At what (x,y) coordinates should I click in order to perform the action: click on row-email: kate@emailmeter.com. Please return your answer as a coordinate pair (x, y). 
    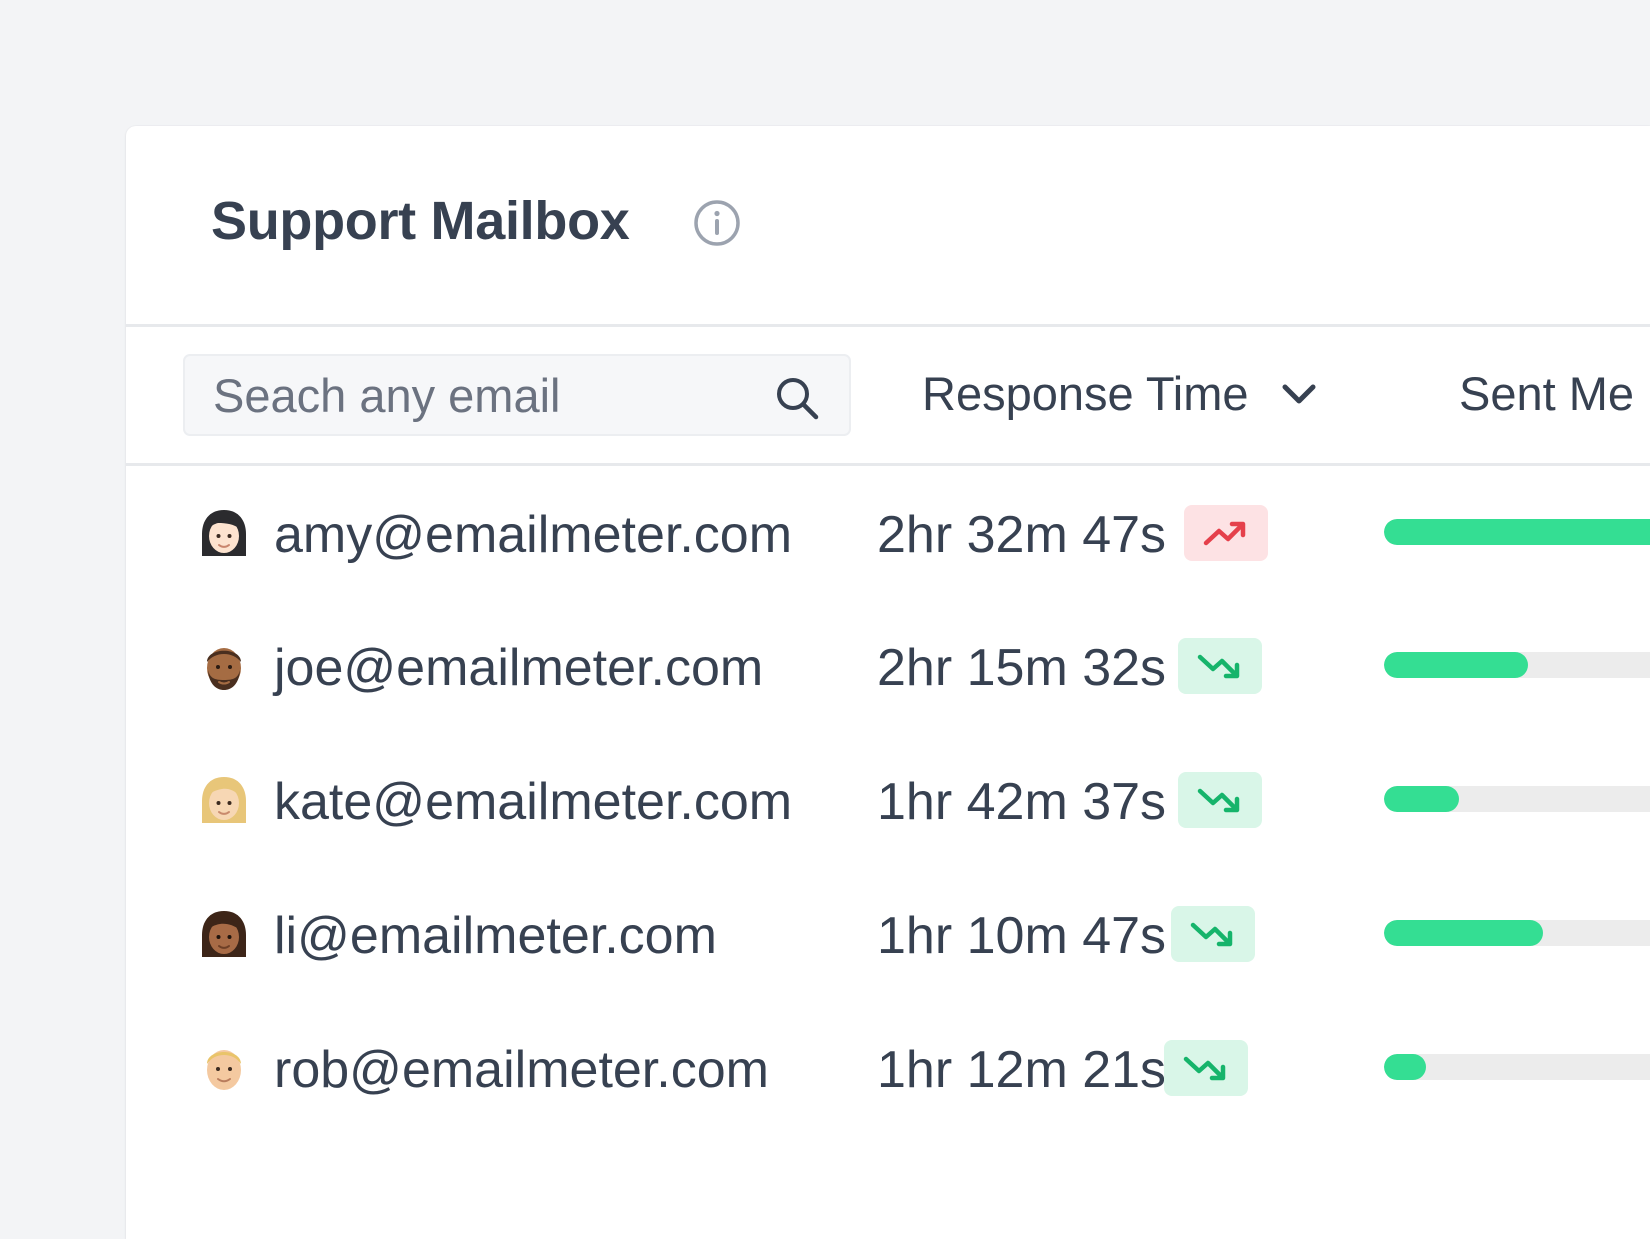
    Looking at the image, I should click on (533, 802).